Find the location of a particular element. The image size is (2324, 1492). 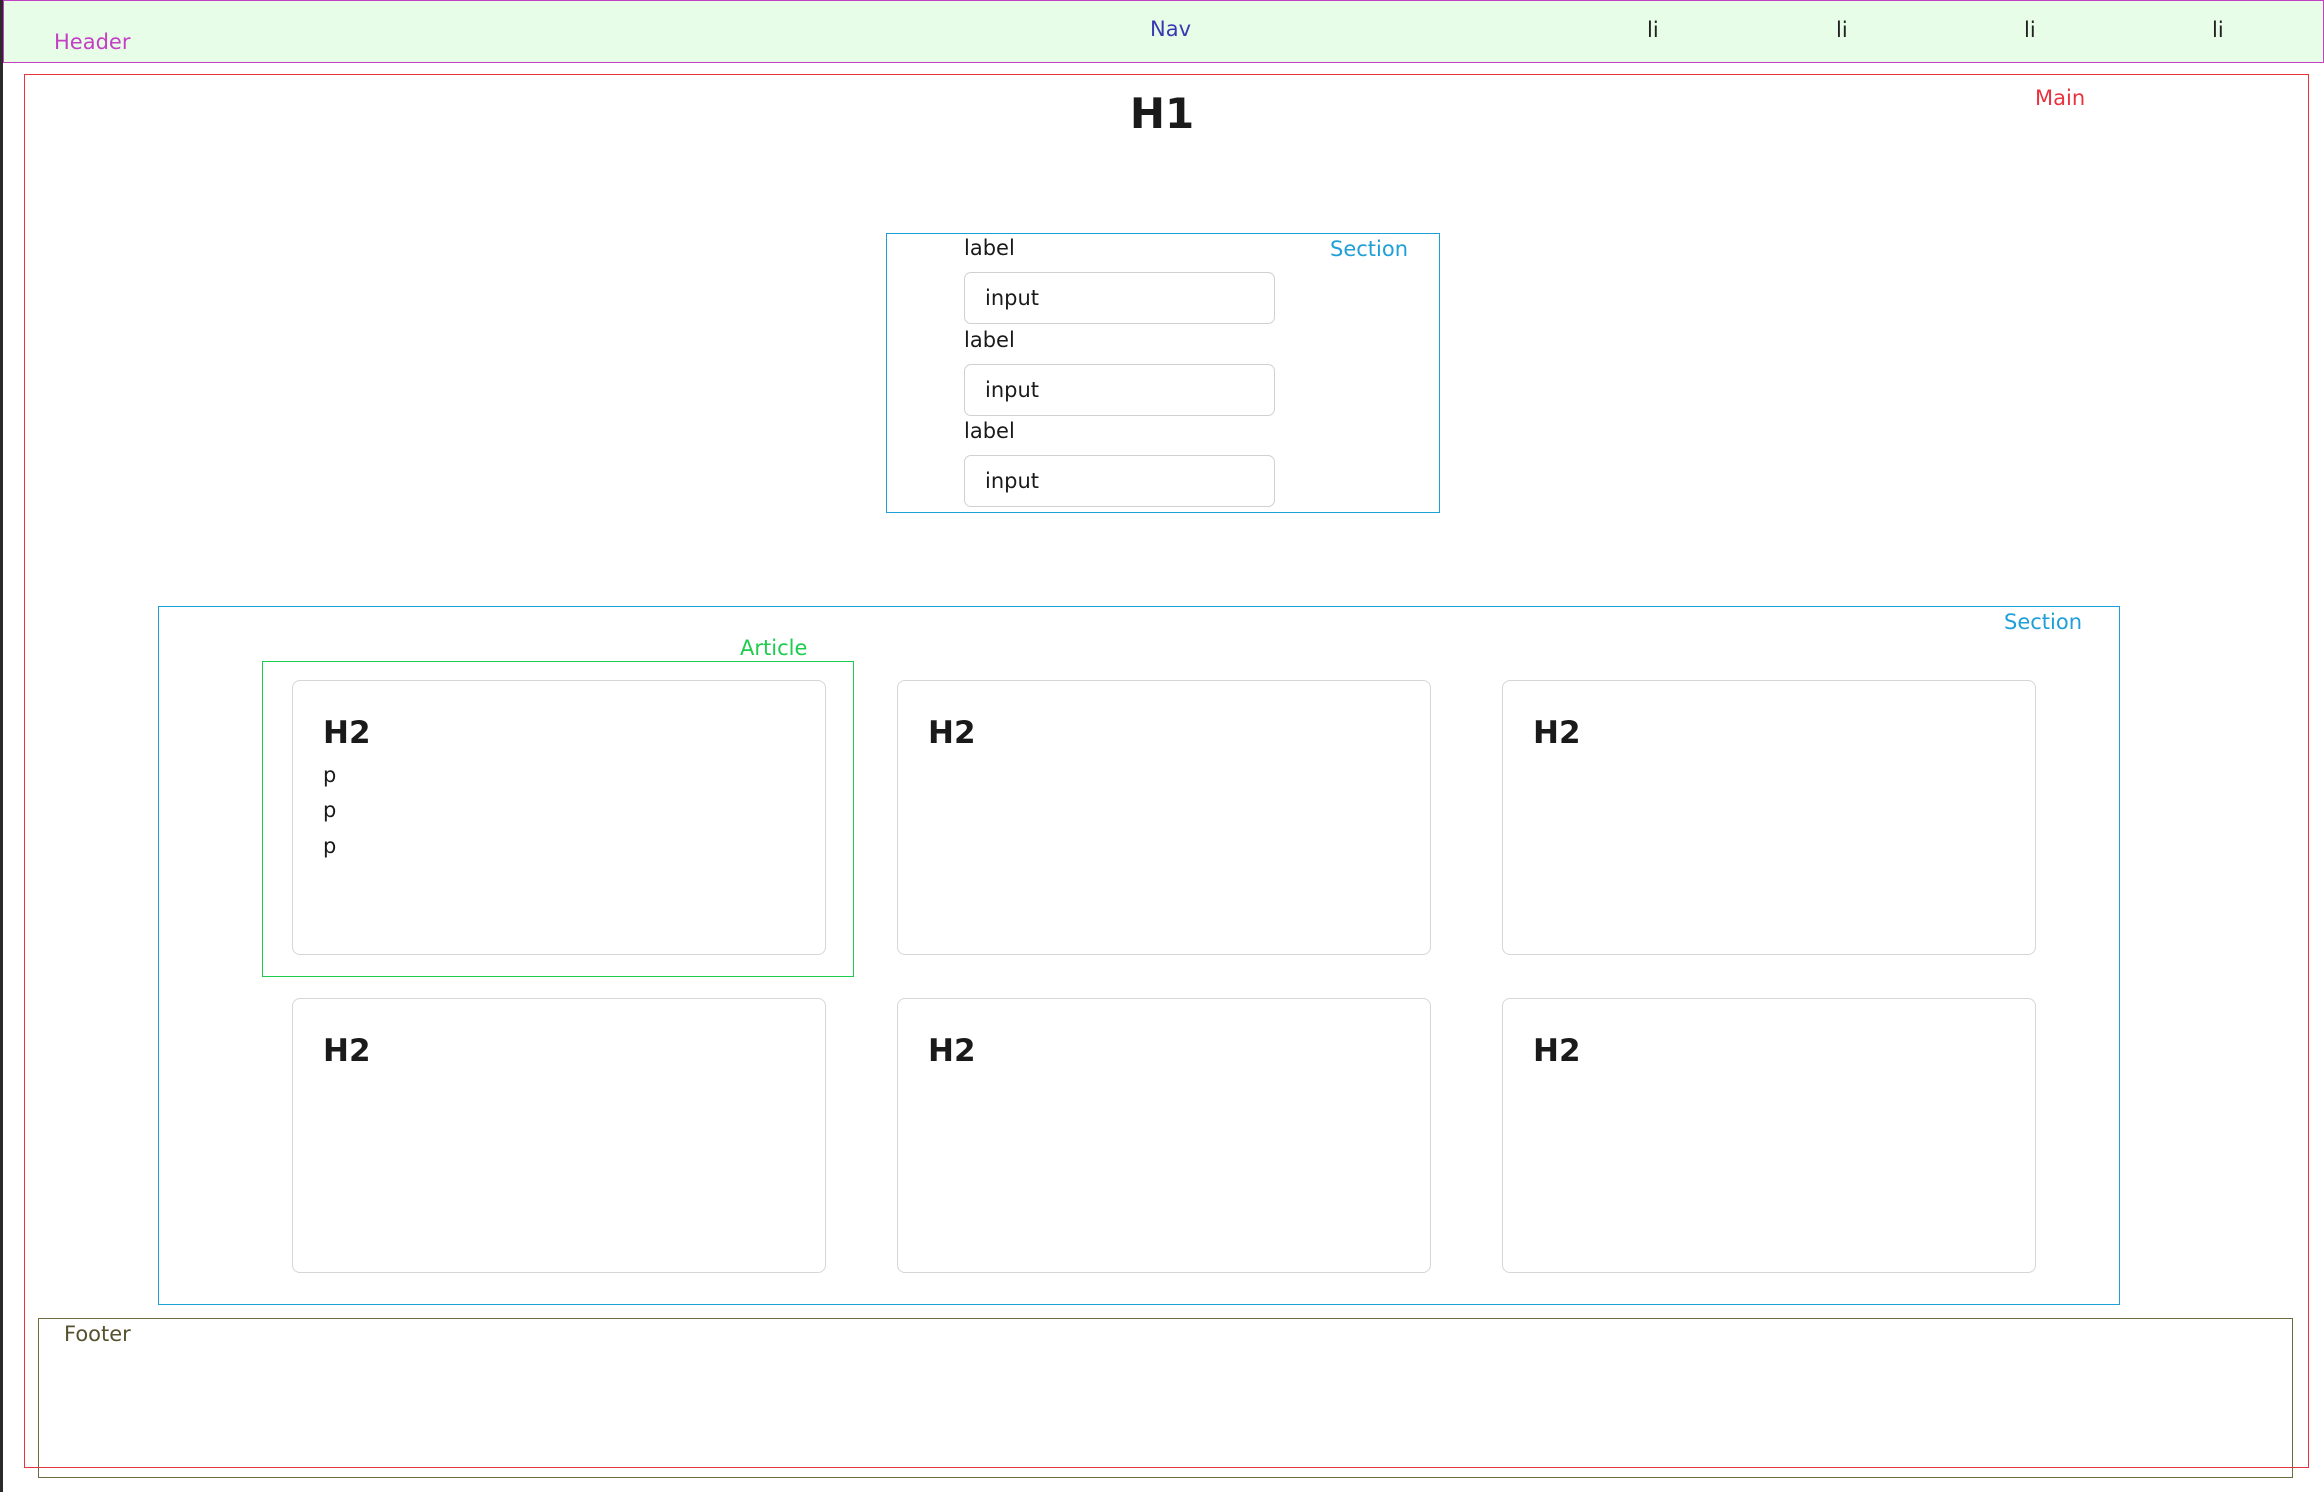

page-left-edge is located at coordinates (1, 746).